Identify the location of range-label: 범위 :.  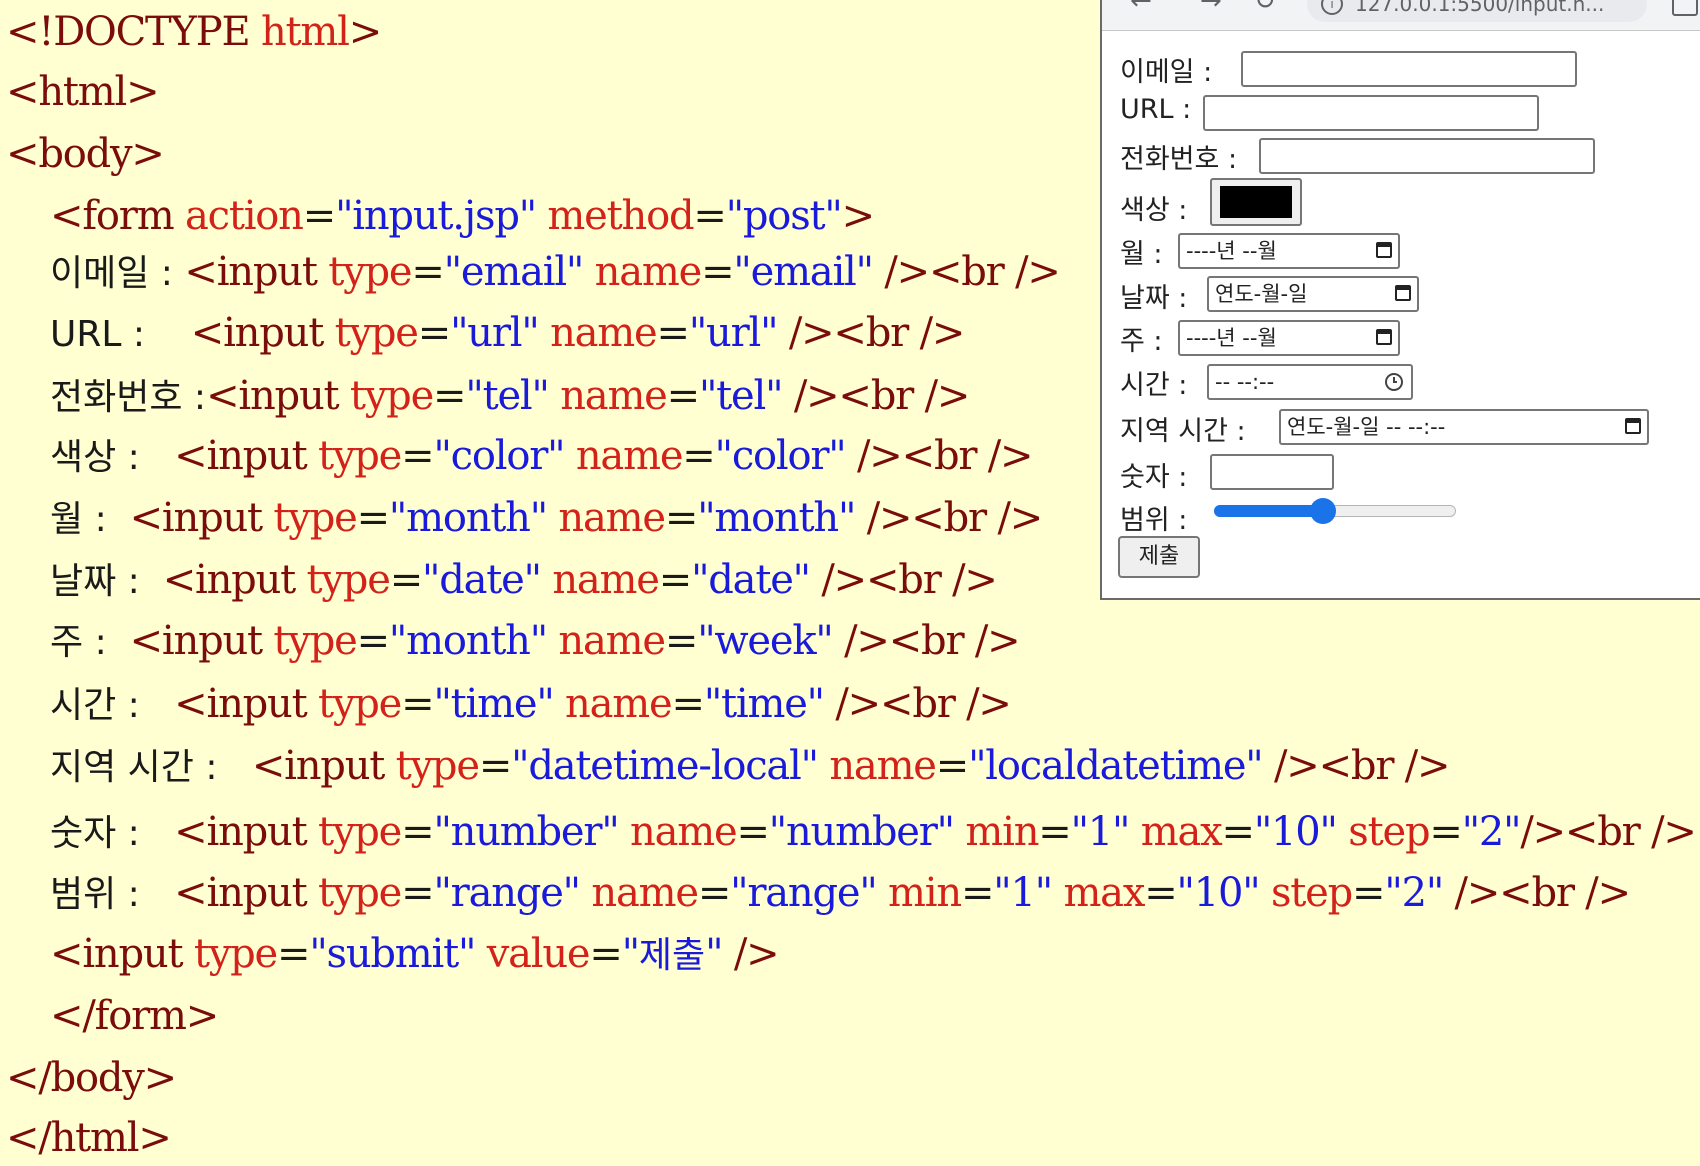
(1154, 520).